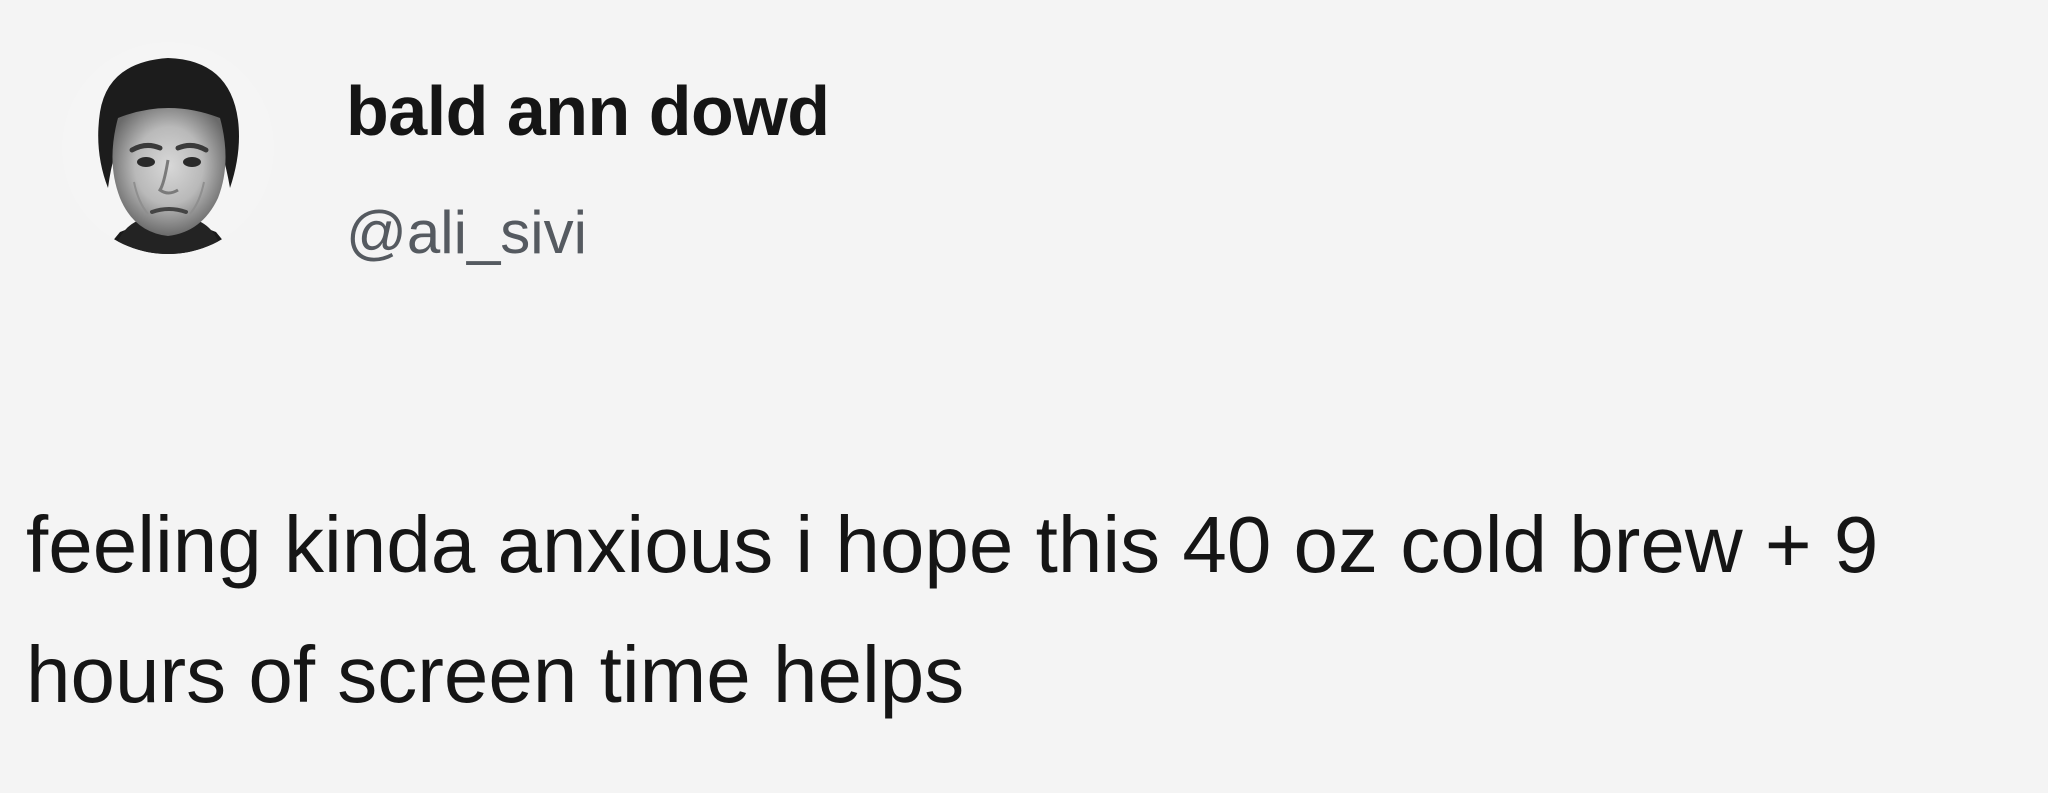 This screenshot has width=2048, height=793. What do you see at coordinates (466, 233) in the screenshot?
I see `user-handle: @ali_sivi` at bounding box center [466, 233].